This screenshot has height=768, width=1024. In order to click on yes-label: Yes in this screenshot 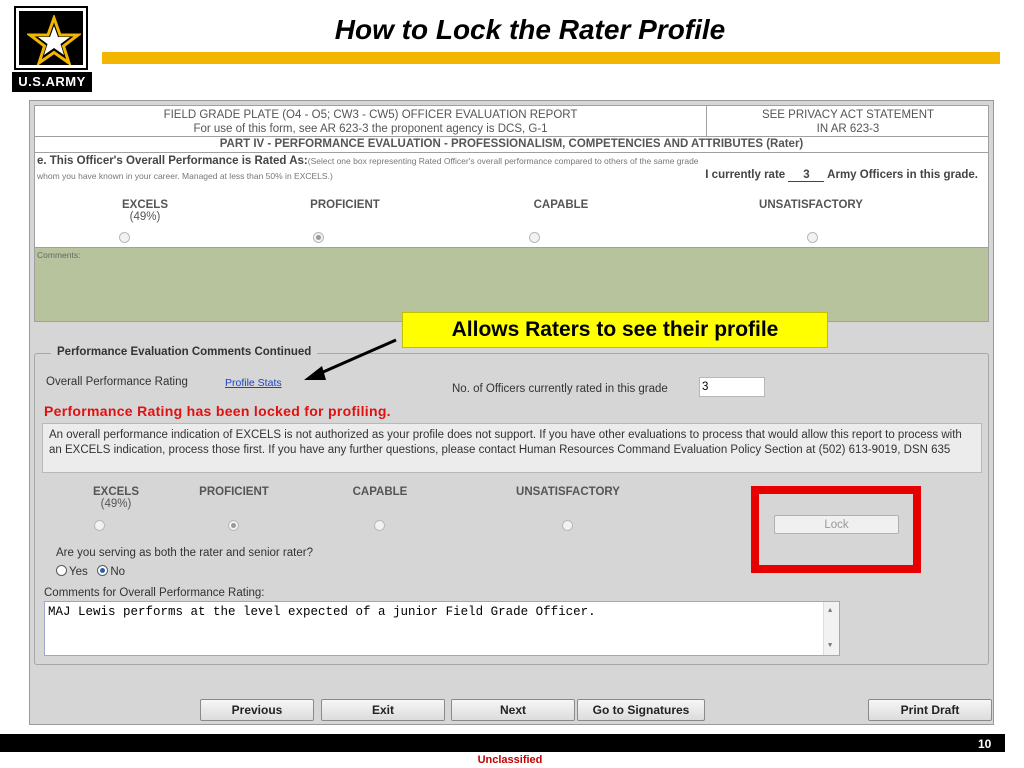, I will do `click(78, 572)`.